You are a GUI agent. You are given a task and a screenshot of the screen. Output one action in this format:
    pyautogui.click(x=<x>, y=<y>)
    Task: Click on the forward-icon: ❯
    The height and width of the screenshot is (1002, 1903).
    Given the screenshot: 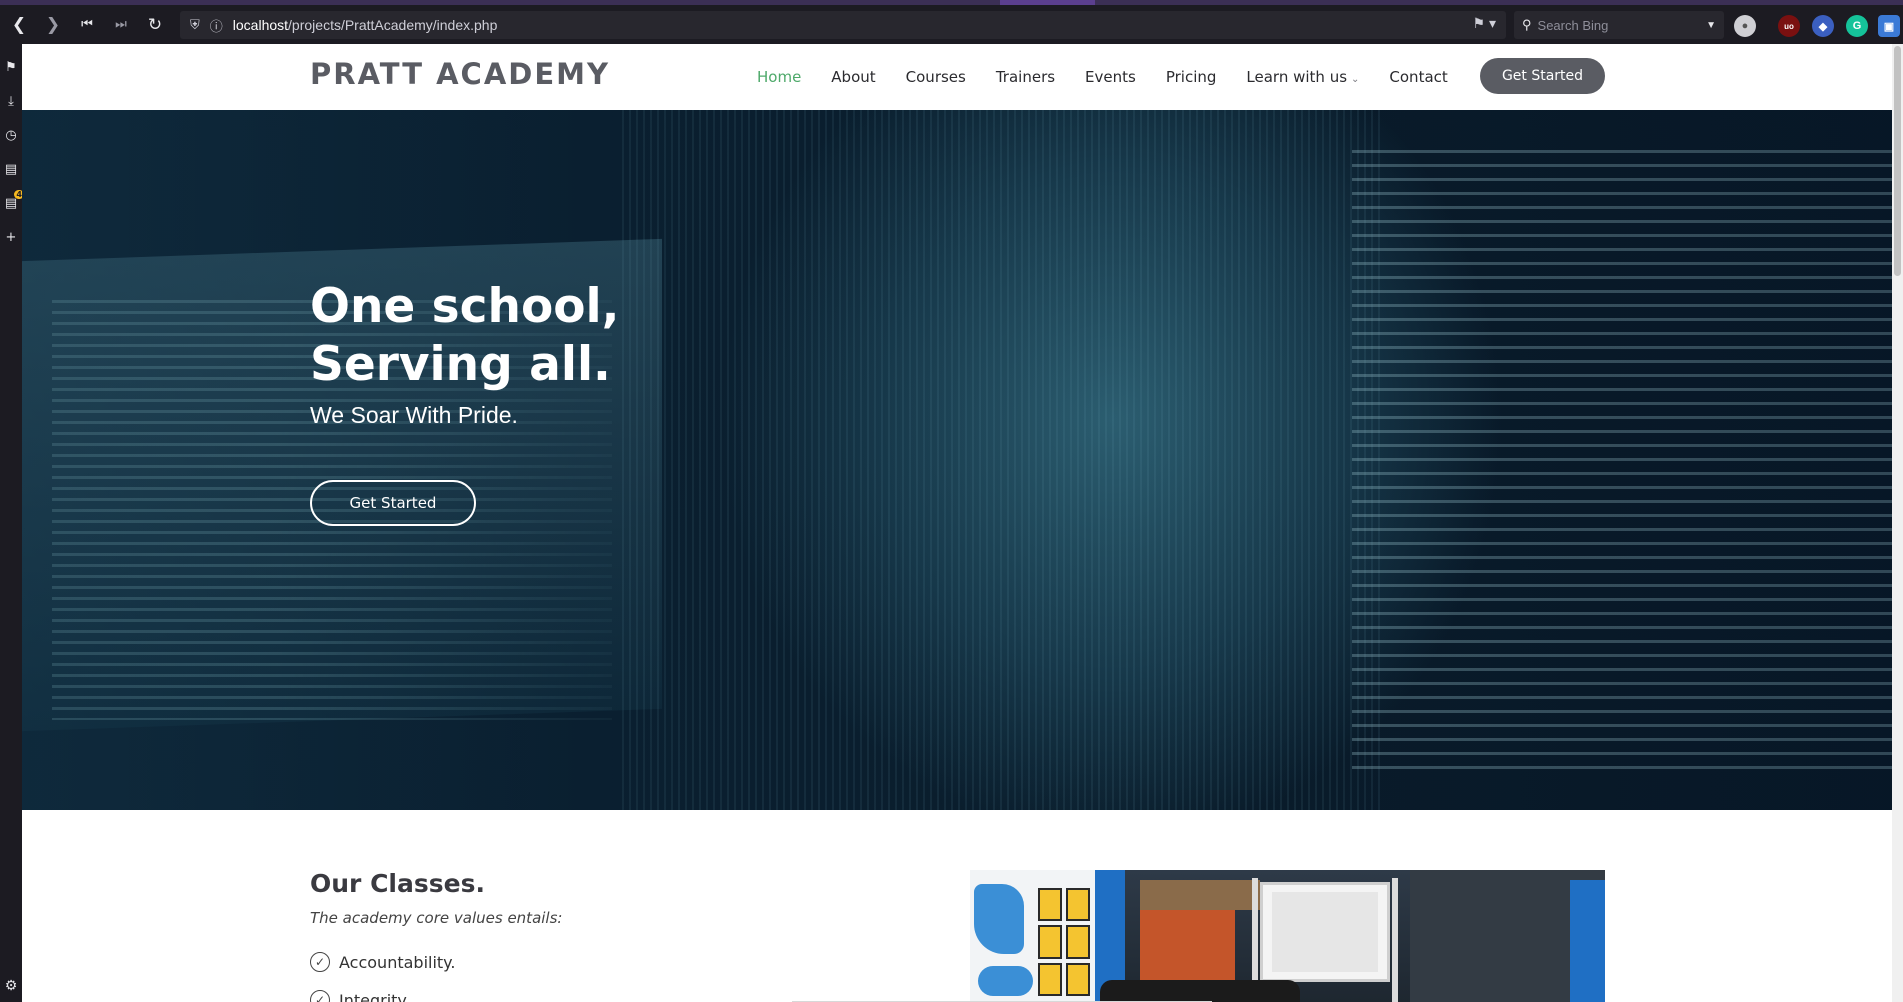 What is the action you would take?
    pyautogui.click(x=53, y=25)
    